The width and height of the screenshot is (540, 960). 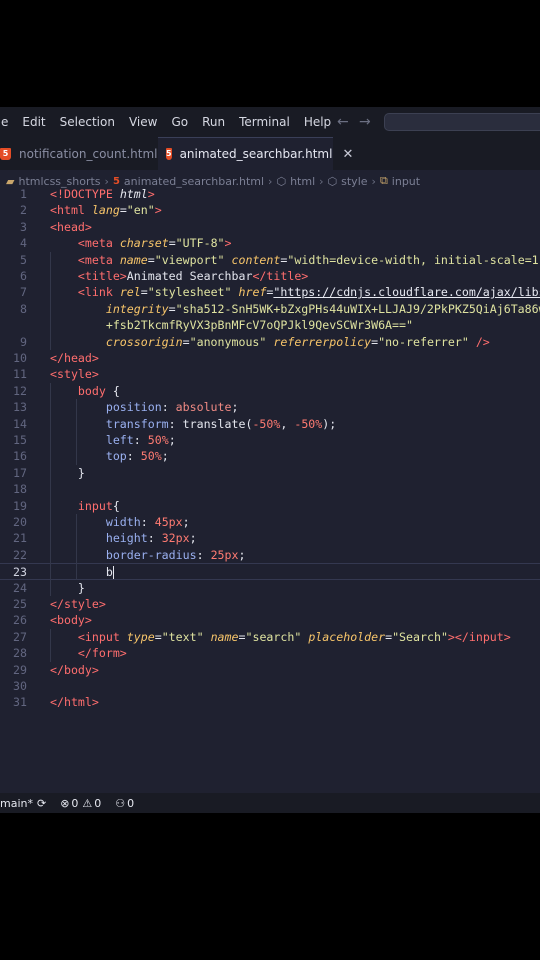 I want to click on code-line: 18, so click(x=270, y=489).